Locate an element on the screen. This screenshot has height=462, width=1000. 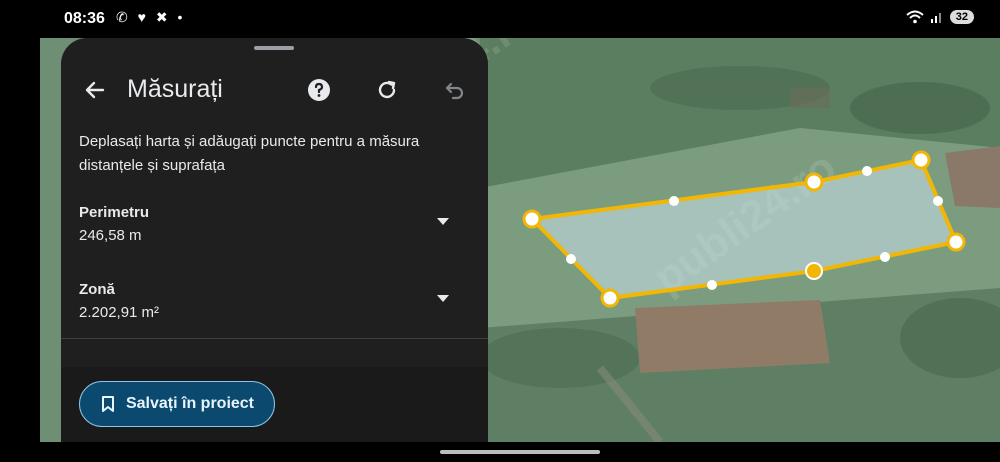
measured-area-polygon is located at coordinates (743, 229).